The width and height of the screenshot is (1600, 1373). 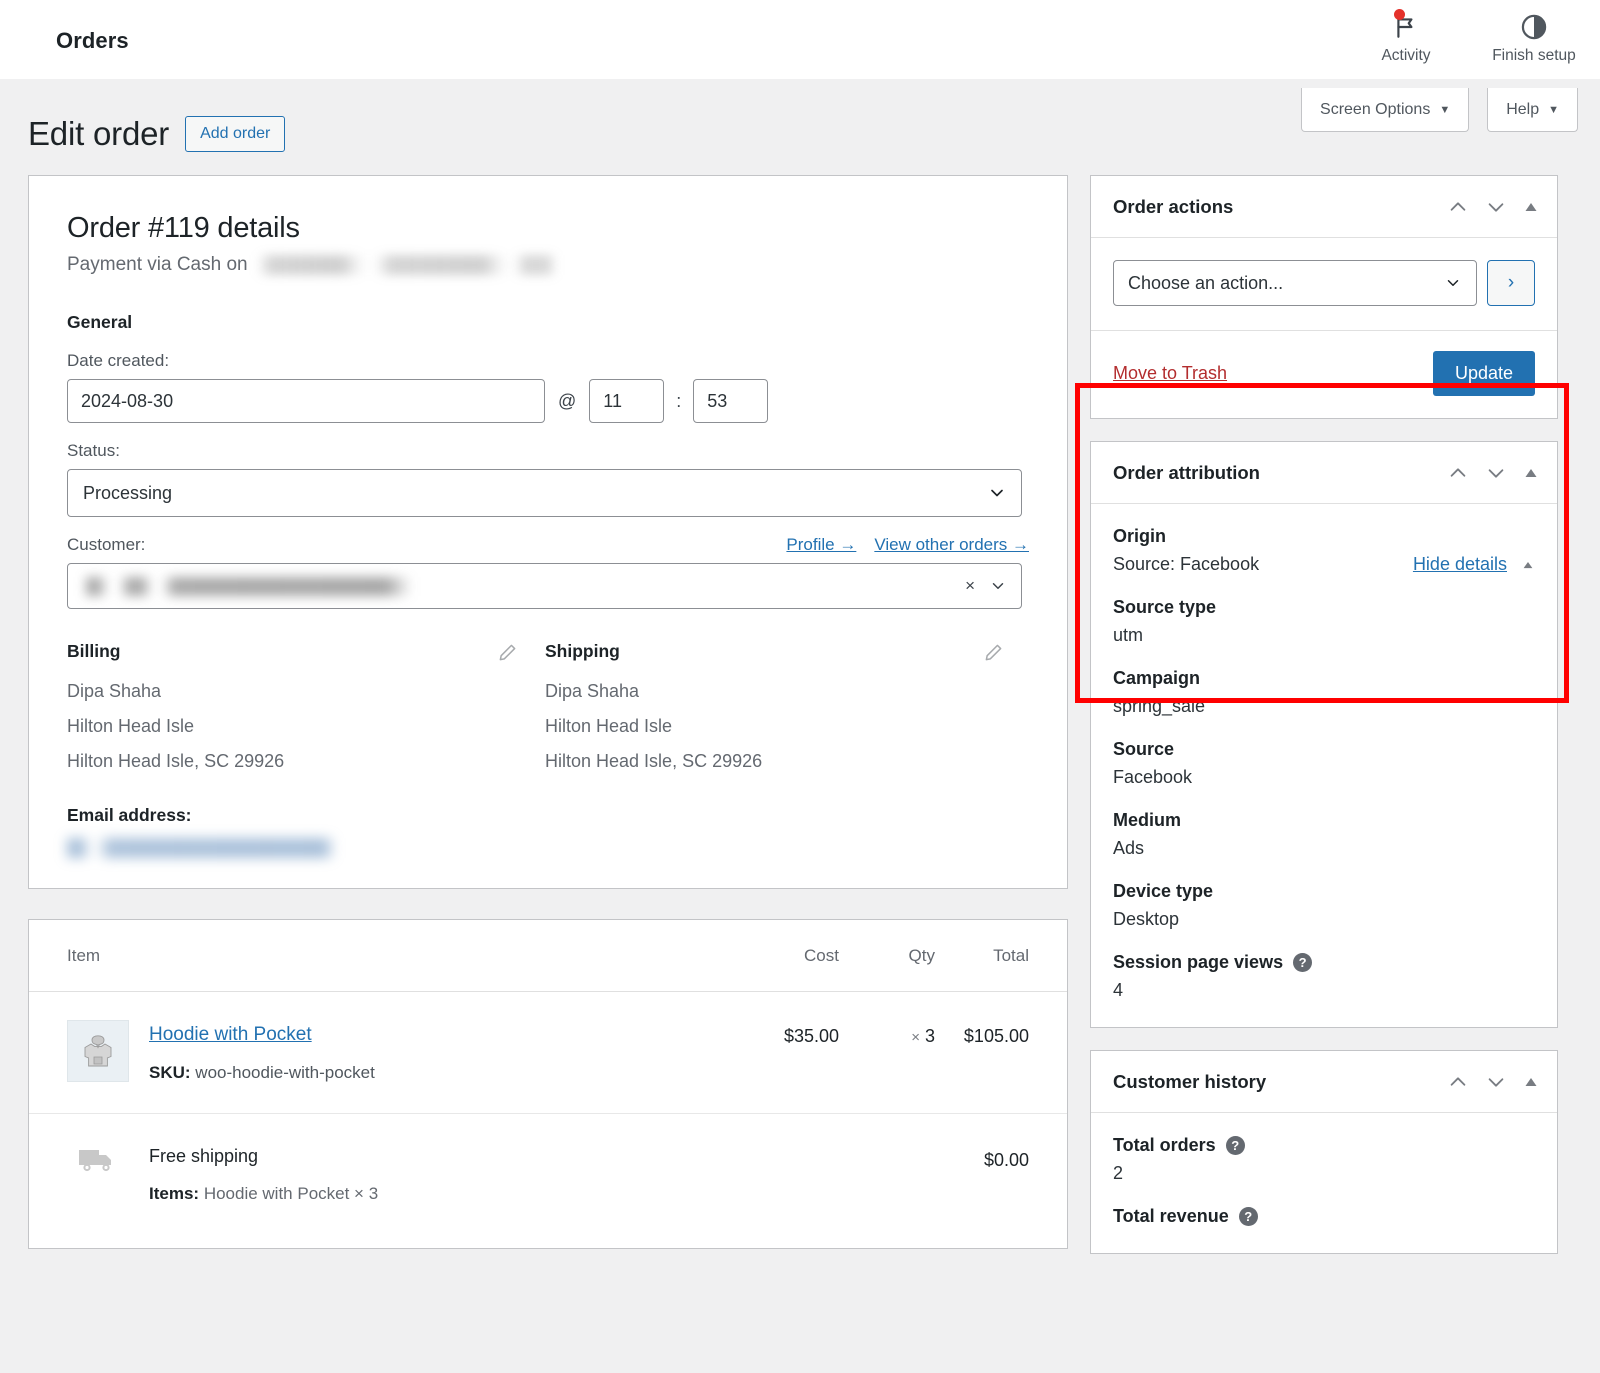 I want to click on hide-details-link: Hide details, so click(x=1460, y=564).